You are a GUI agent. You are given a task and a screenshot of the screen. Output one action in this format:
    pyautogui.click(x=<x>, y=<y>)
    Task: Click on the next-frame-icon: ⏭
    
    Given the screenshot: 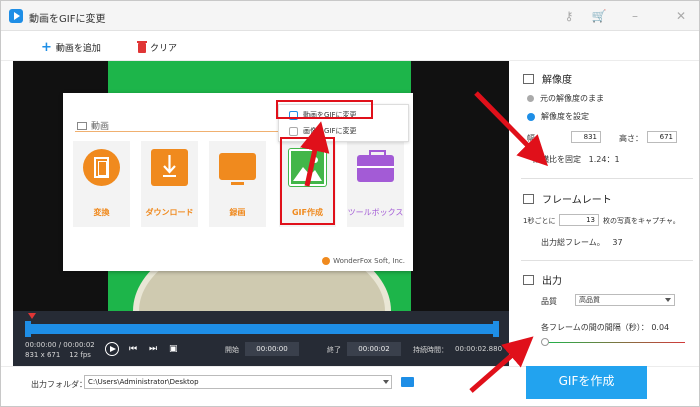 What is the action you would take?
    pyautogui.click(x=153, y=349)
    